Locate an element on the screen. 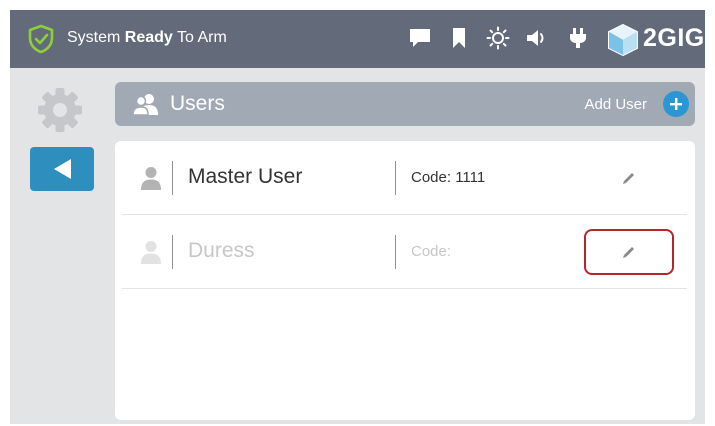 Image resolution: width=715 pixels, height=426 pixels. status-suffix: To Arm is located at coordinates (199, 37).